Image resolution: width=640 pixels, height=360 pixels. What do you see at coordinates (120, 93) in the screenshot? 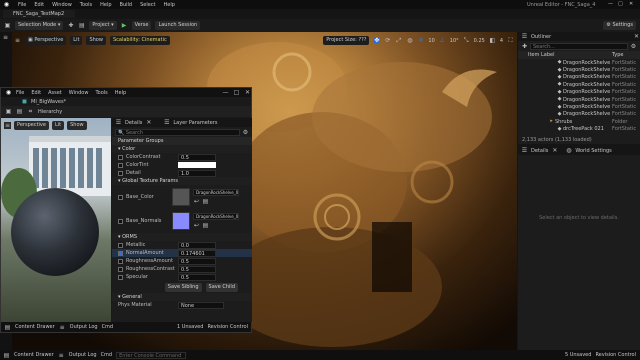
I see `mi-menu-help: Help` at bounding box center [120, 93].